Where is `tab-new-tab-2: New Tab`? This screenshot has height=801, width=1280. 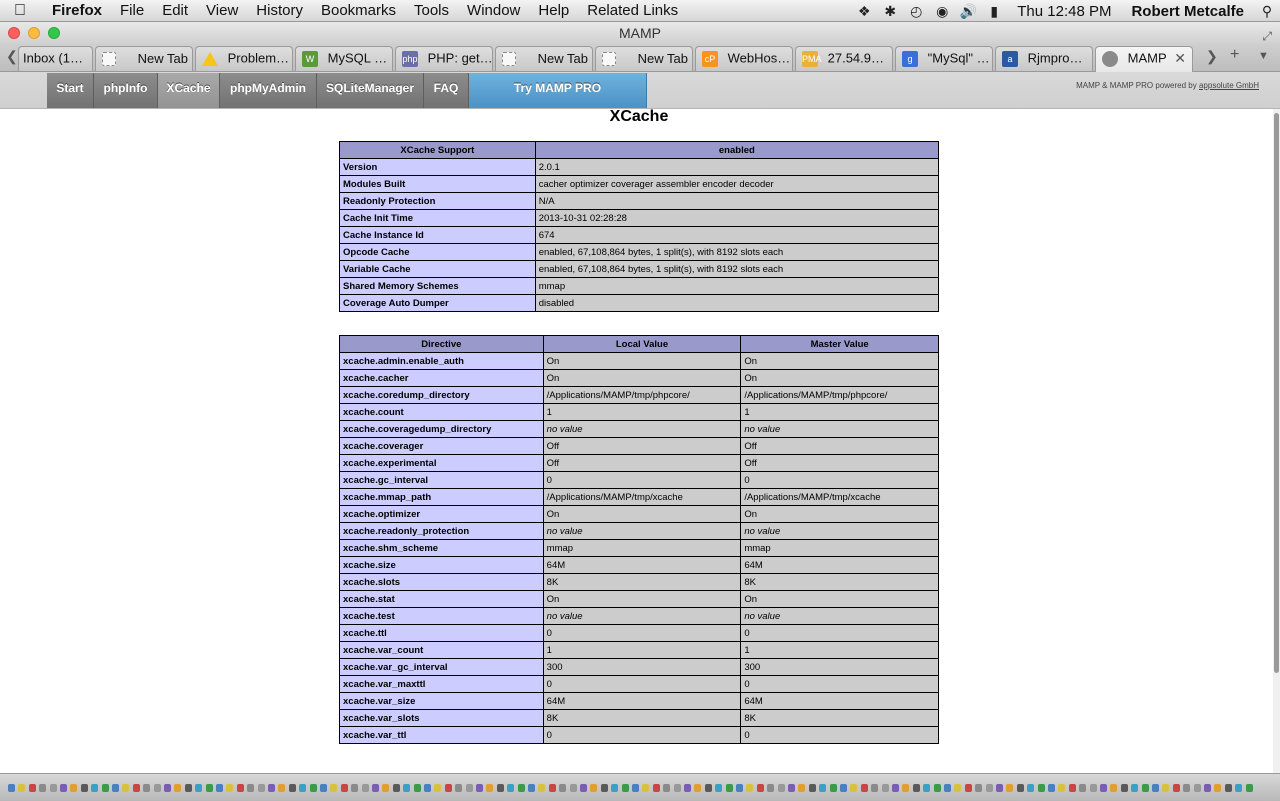
tab-new-tab-2: New Tab is located at coordinates (544, 58).